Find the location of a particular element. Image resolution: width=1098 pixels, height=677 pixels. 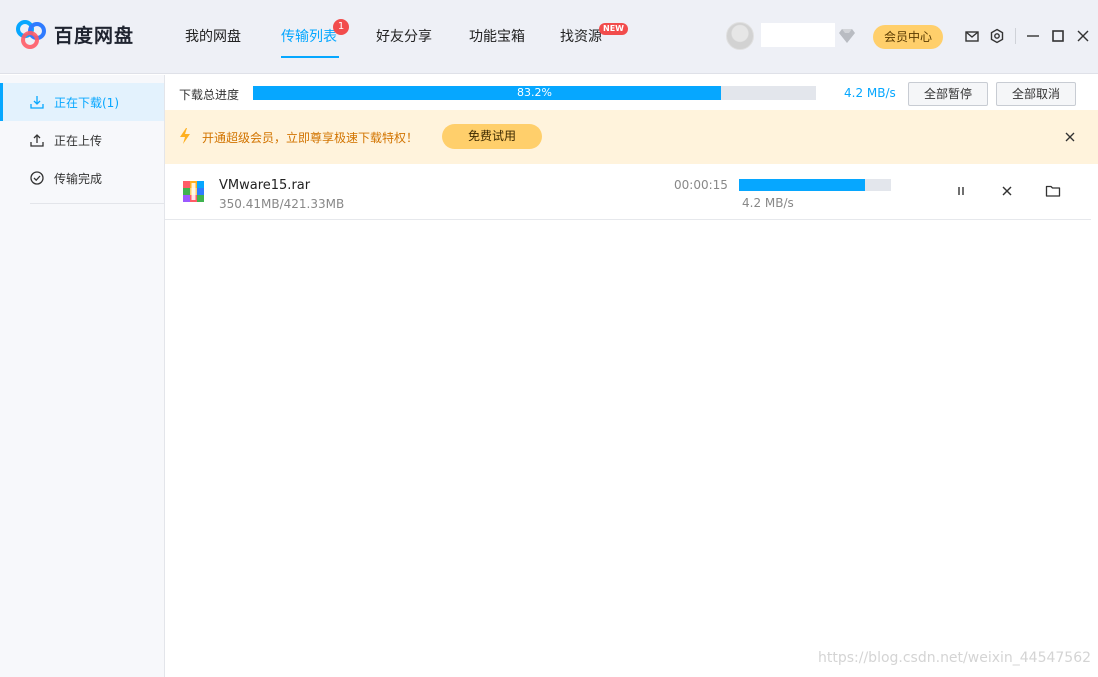

maximize-icon is located at coordinates (1058, 36).